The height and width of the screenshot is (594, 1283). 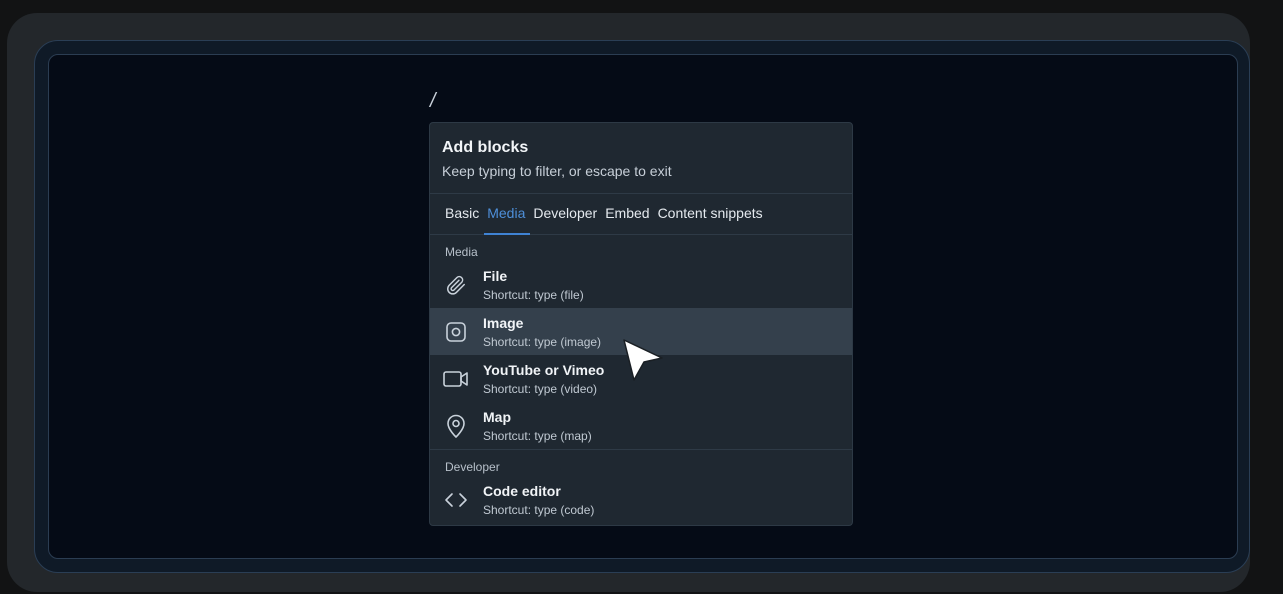 I want to click on section-label-developer: Developer, so click(x=472, y=467).